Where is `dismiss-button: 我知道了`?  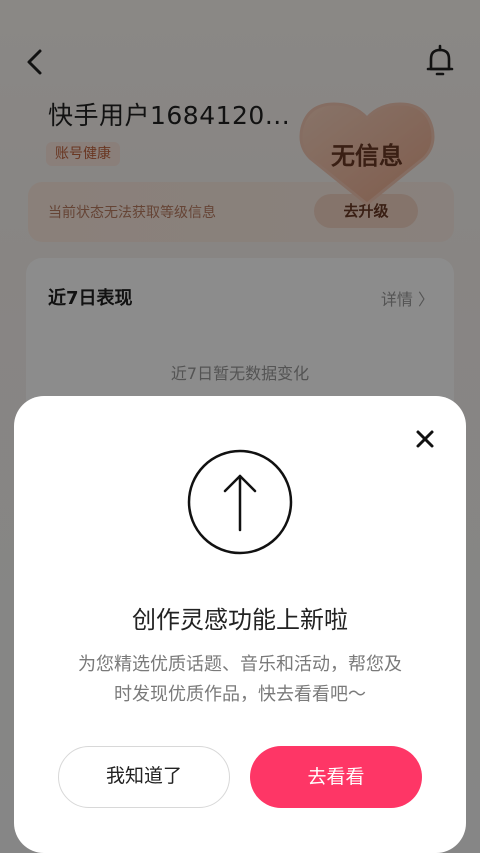
dismiss-button: 我知道了 is located at coordinates (144, 777).